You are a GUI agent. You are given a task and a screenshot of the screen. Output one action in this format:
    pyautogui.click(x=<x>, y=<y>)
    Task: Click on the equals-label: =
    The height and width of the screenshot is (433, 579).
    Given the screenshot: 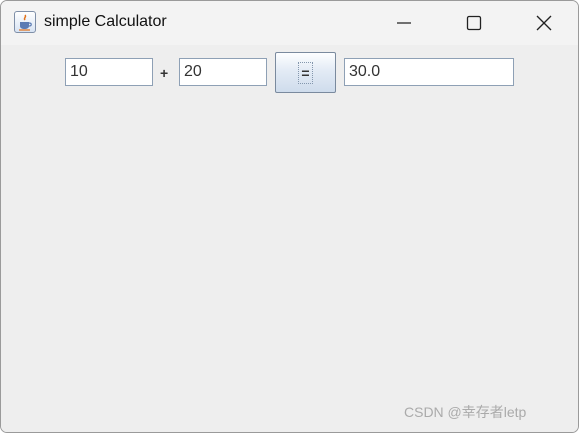 What is the action you would take?
    pyautogui.click(x=305, y=72)
    